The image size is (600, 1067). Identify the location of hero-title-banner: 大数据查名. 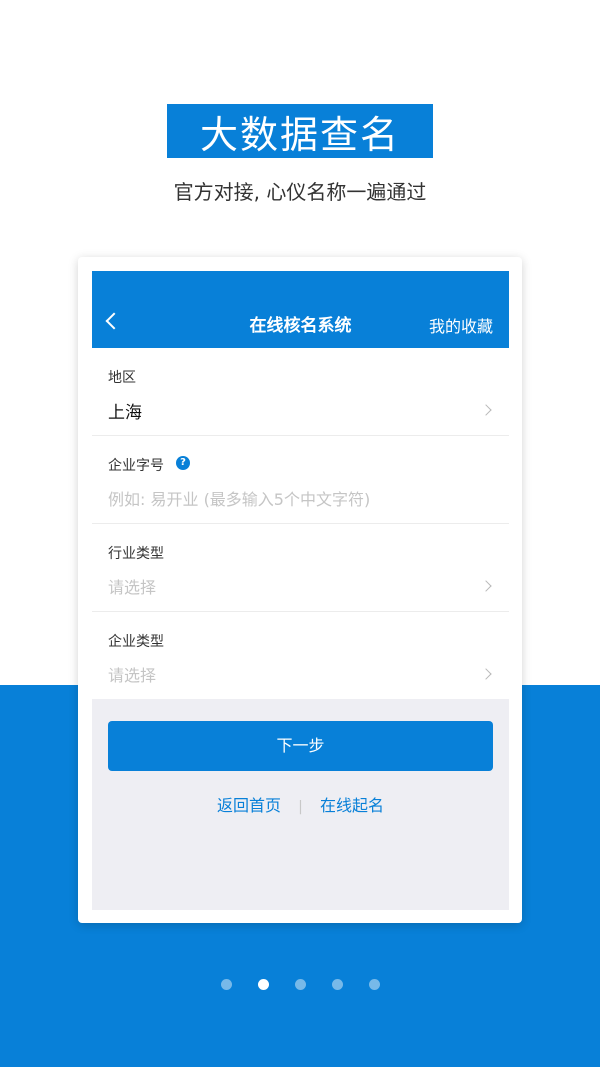
(300, 131).